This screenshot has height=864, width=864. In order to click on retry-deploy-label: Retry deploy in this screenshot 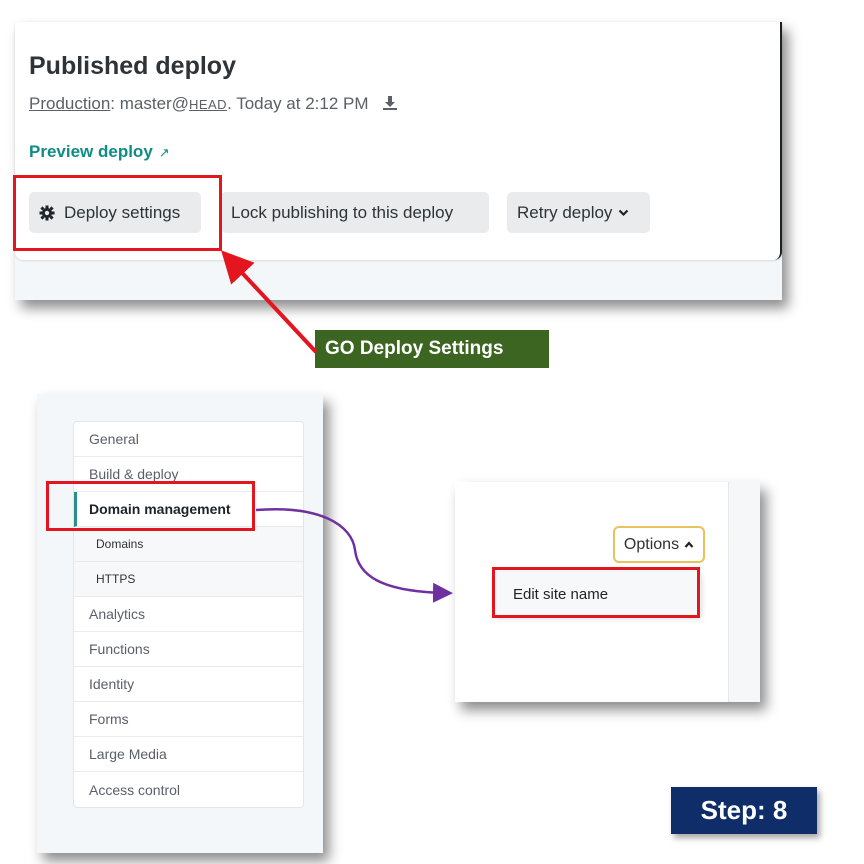, I will do `click(565, 212)`.